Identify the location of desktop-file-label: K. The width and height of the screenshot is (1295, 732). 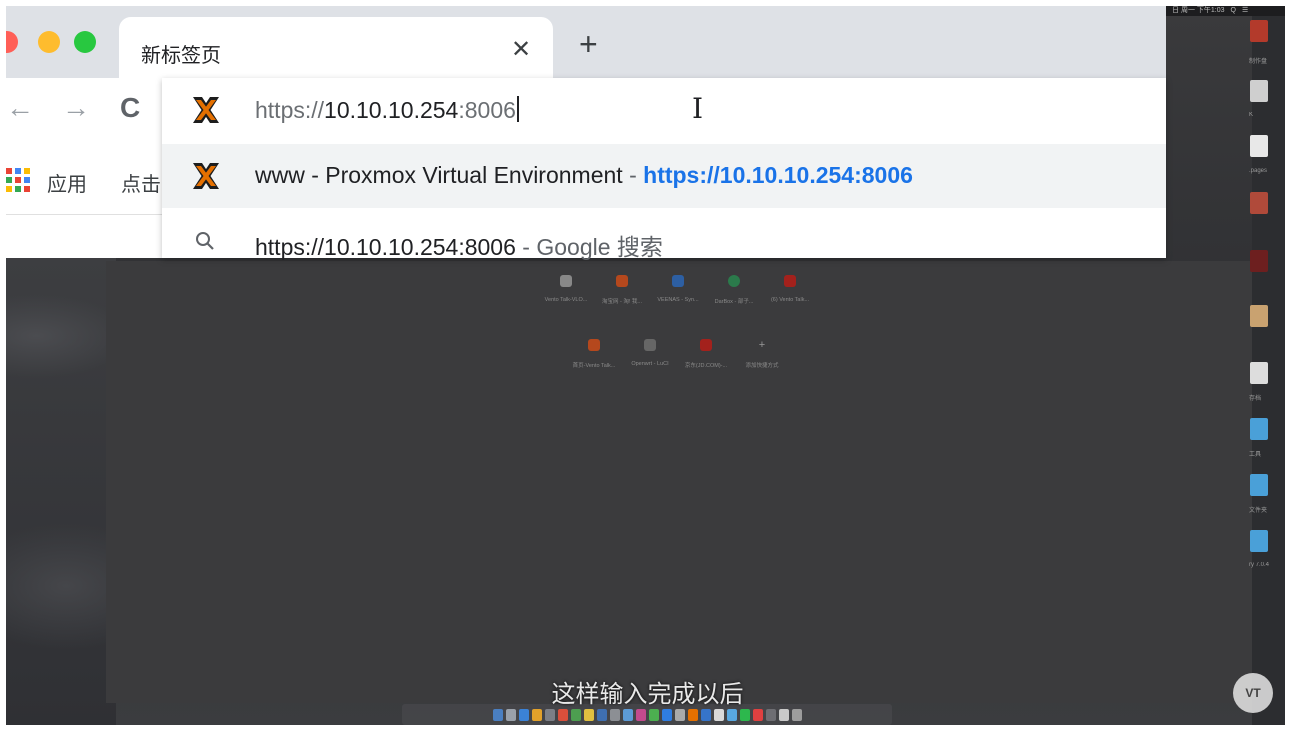
(1251, 115).